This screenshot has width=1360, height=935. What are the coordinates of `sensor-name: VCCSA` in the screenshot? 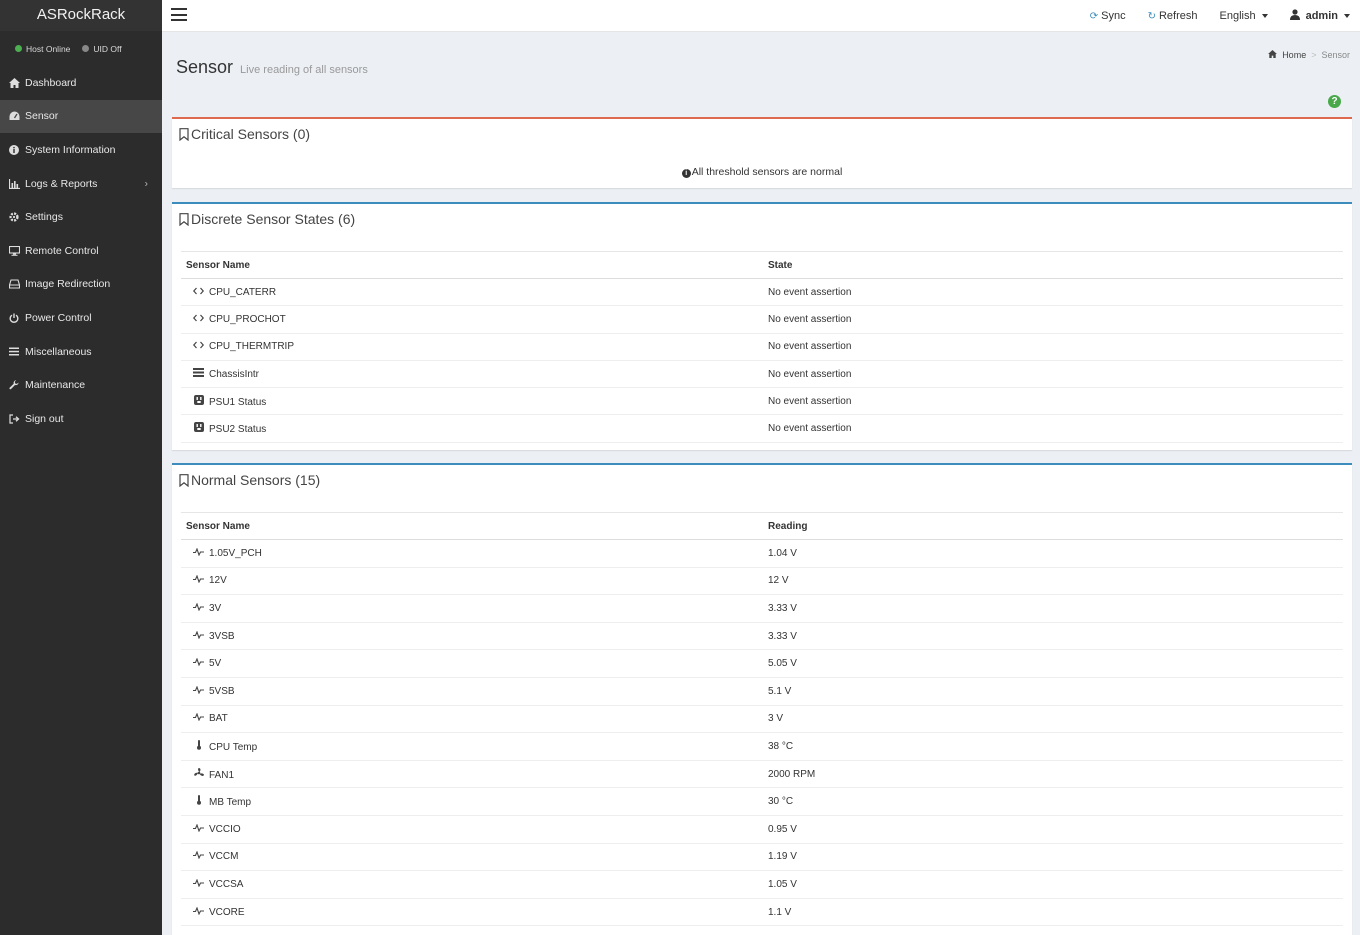 It's located at (226, 884).